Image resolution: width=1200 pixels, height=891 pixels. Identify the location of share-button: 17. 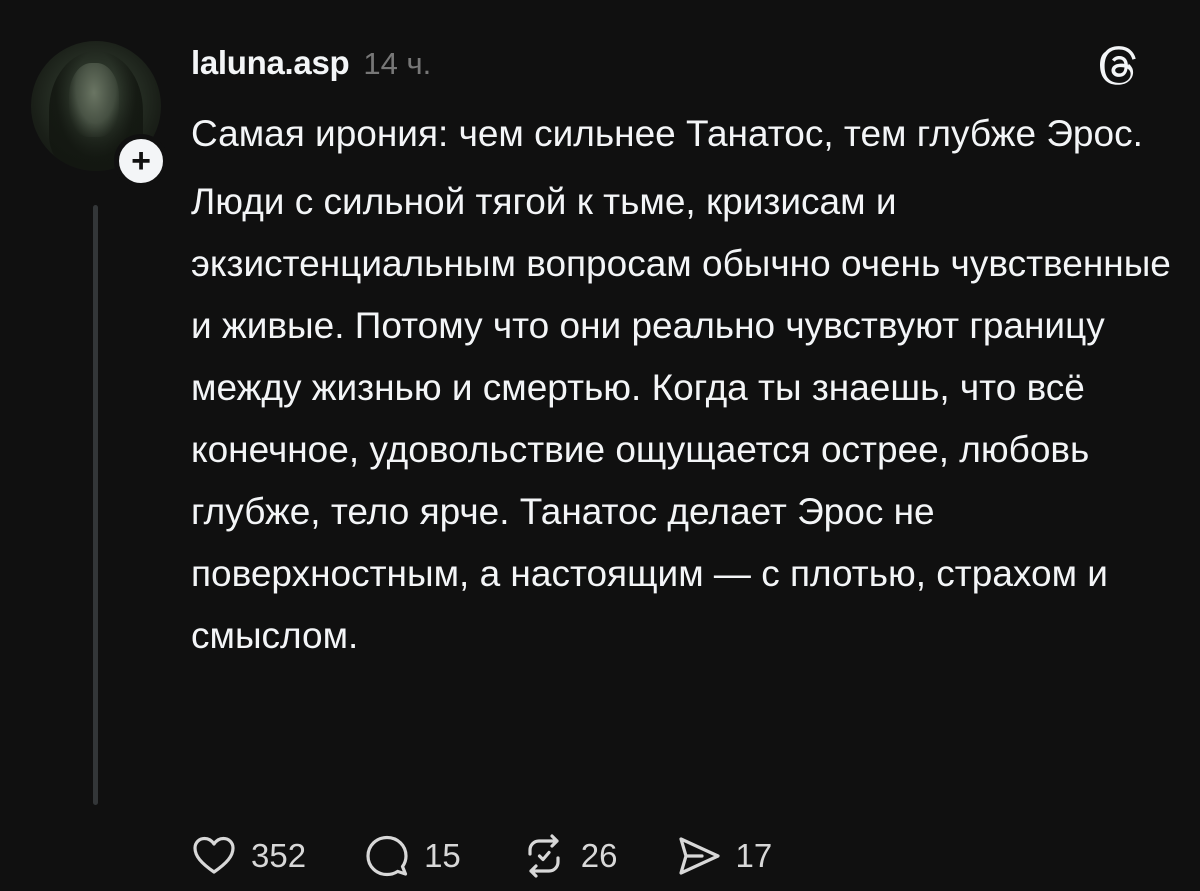
(724, 856).